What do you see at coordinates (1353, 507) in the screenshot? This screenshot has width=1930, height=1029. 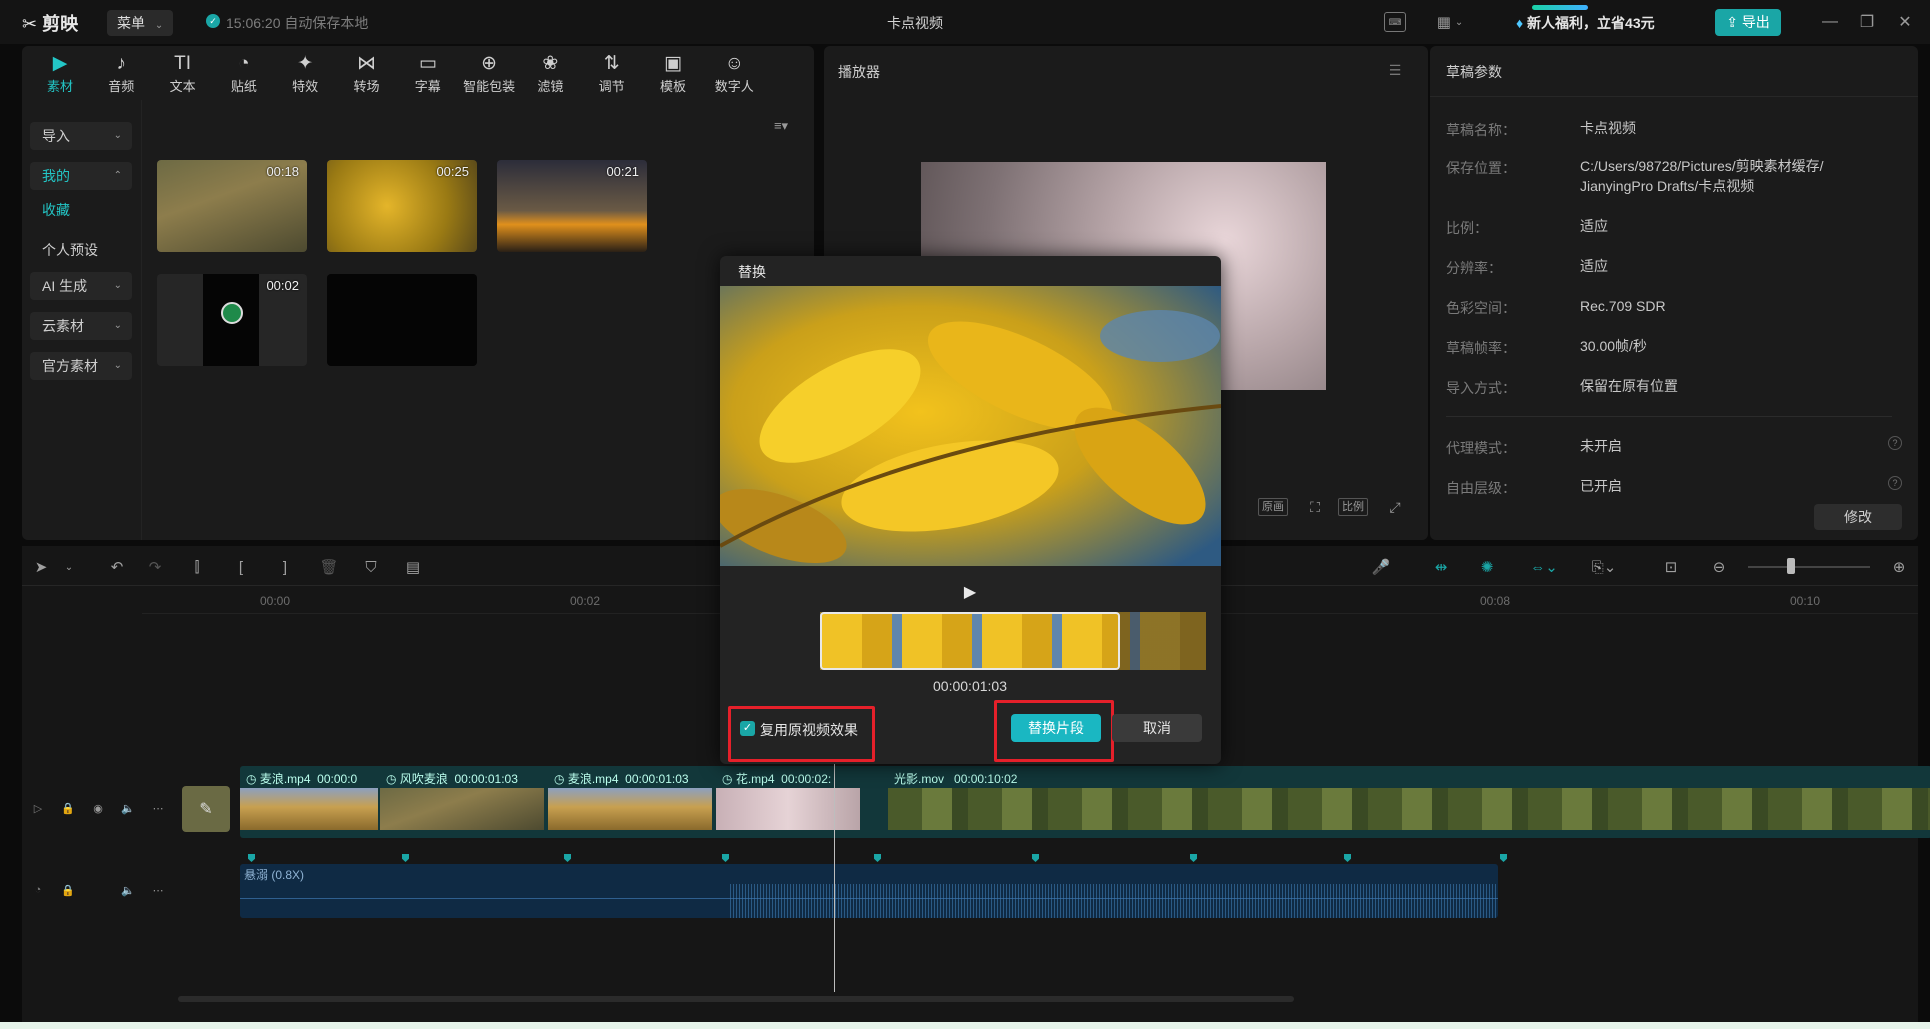 I see `player-btn-ratio: 比例` at bounding box center [1353, 507].